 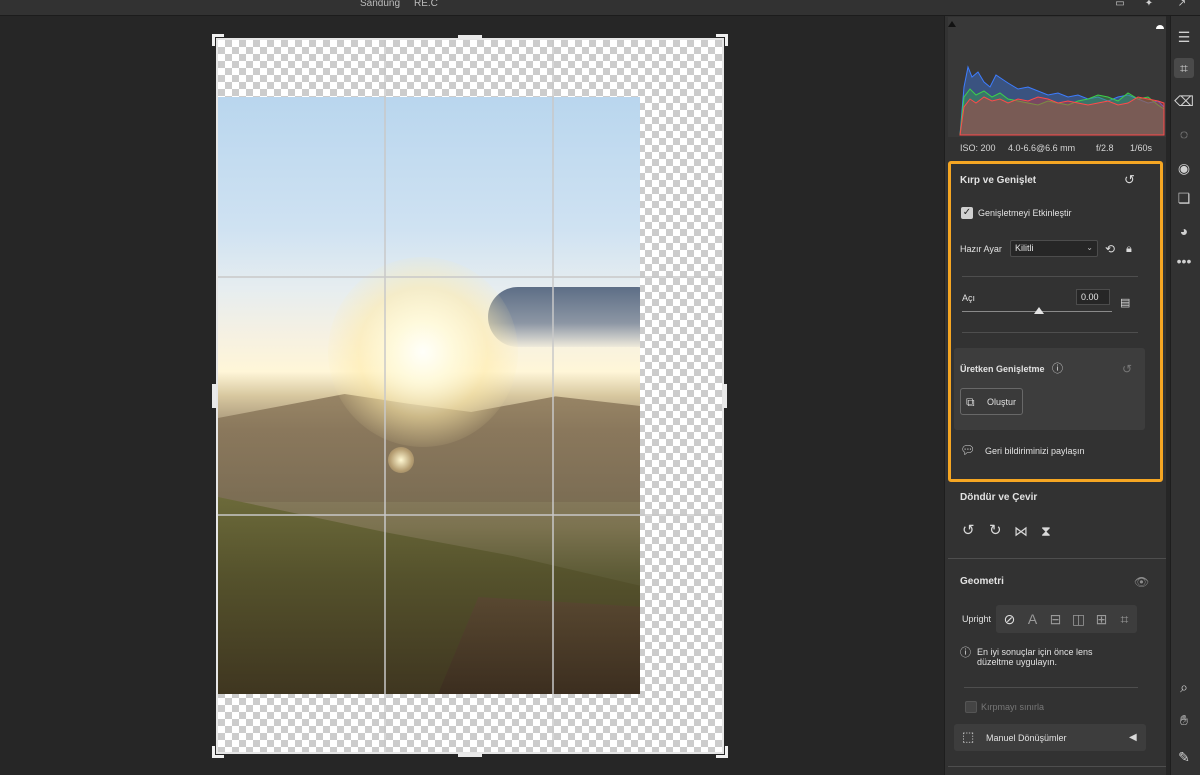 What do you see at coordinates (1184, 687) in the screenshot?
I see `zoom-icon: ⌕` at bounding box center [1184, 687].